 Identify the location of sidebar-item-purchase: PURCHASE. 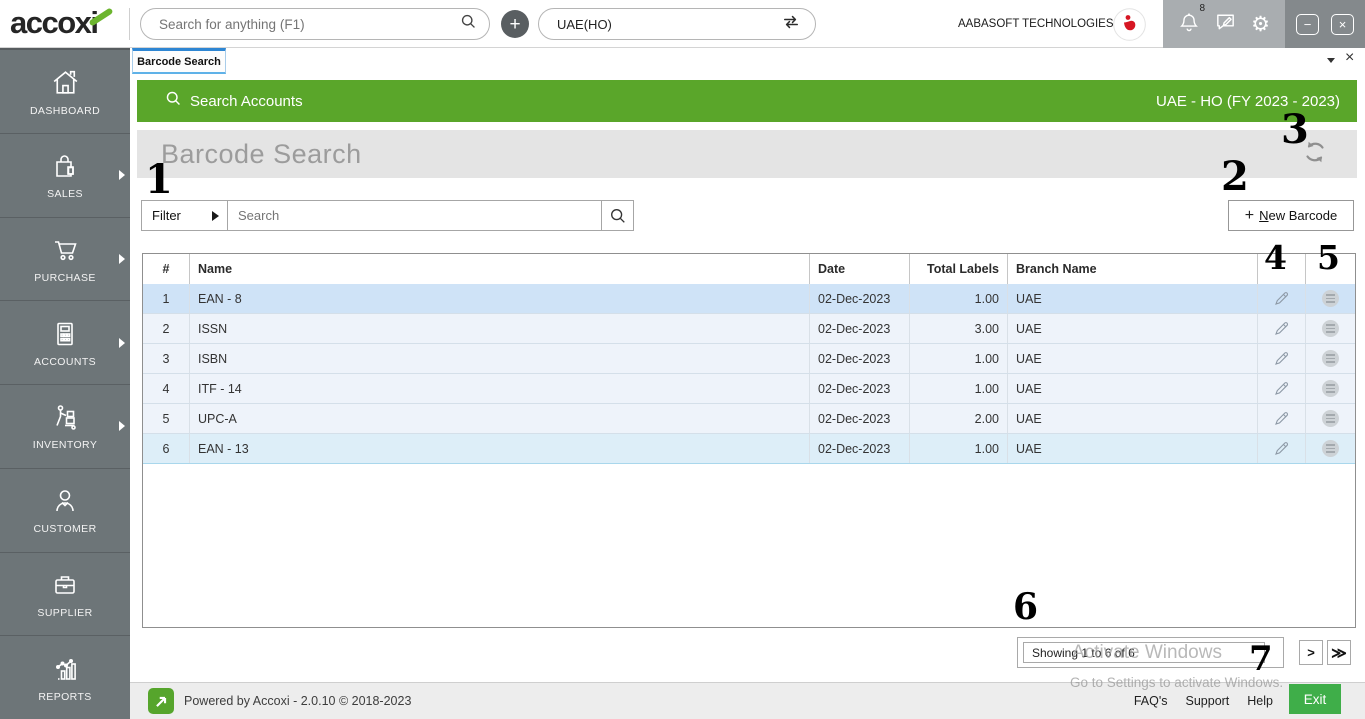
(65, 260).